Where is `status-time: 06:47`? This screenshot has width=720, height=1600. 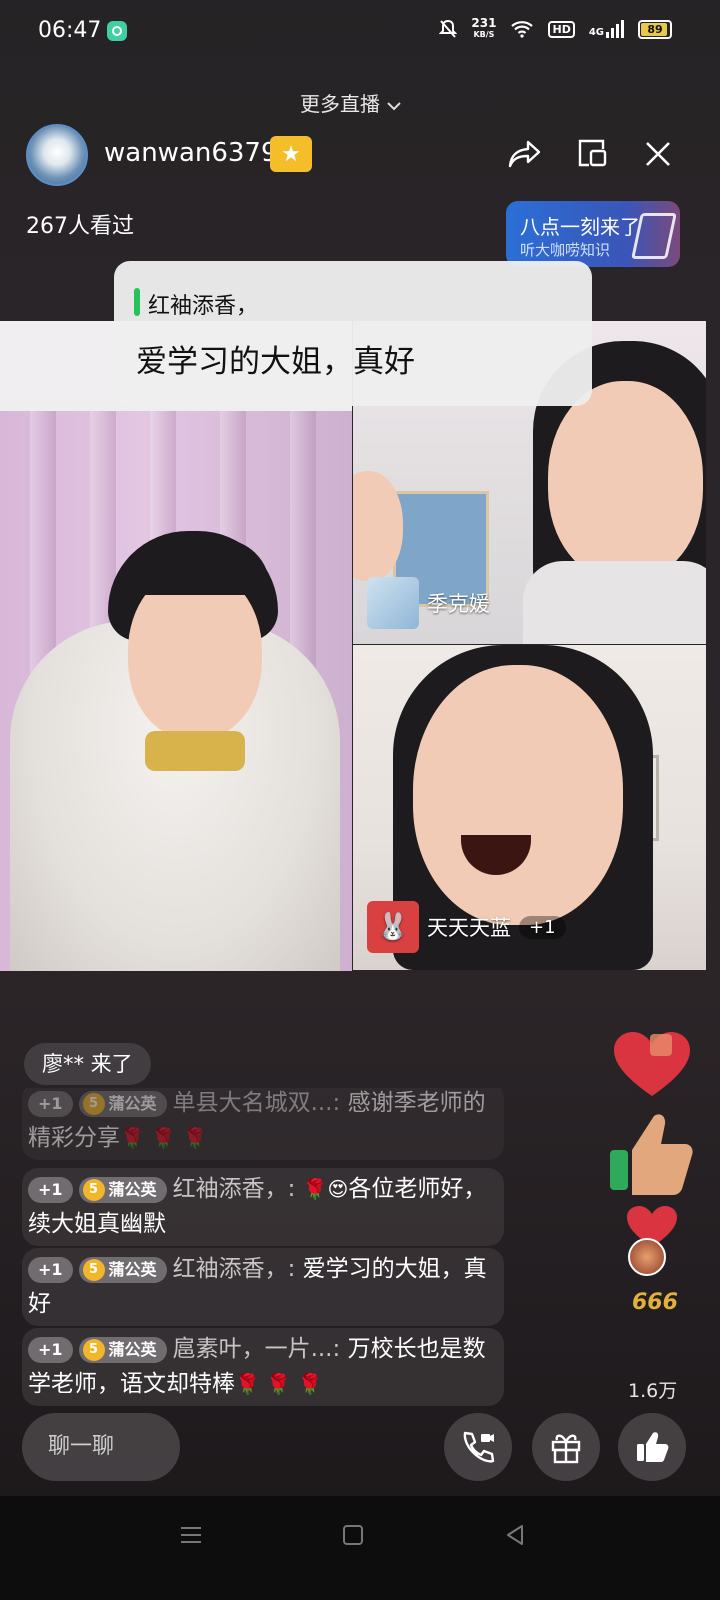
status-time: 06:47 is located at coordinates (70, 30).